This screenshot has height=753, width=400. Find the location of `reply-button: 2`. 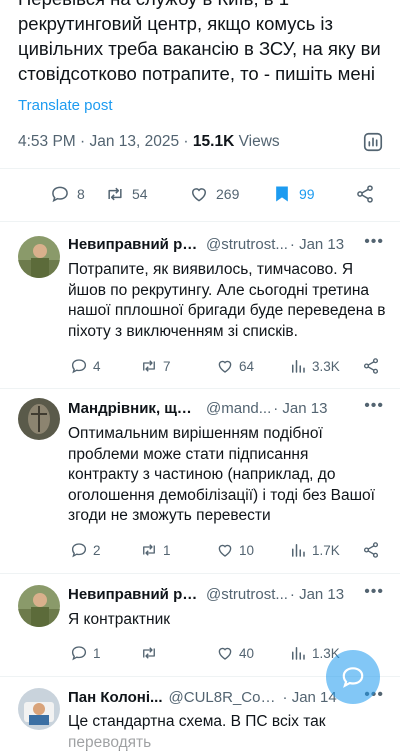

reply-button: 2 is located at coordinates (85, 550).